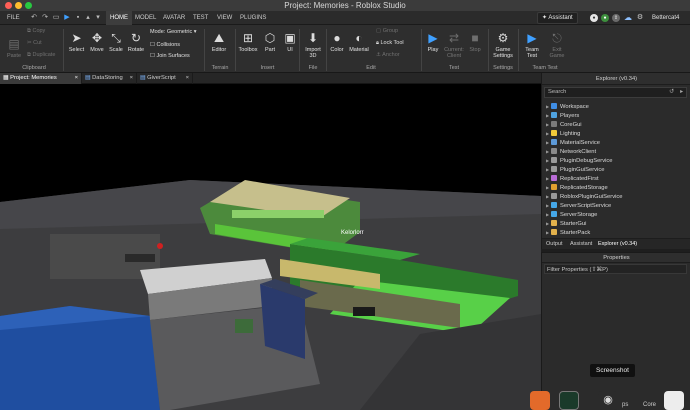 Image resolution: width=690 pixels, height=410 pixels. Describe the element at coordinates (248, 50) in the screenshot. I see `toolbox-label: Toolbox` at that location.